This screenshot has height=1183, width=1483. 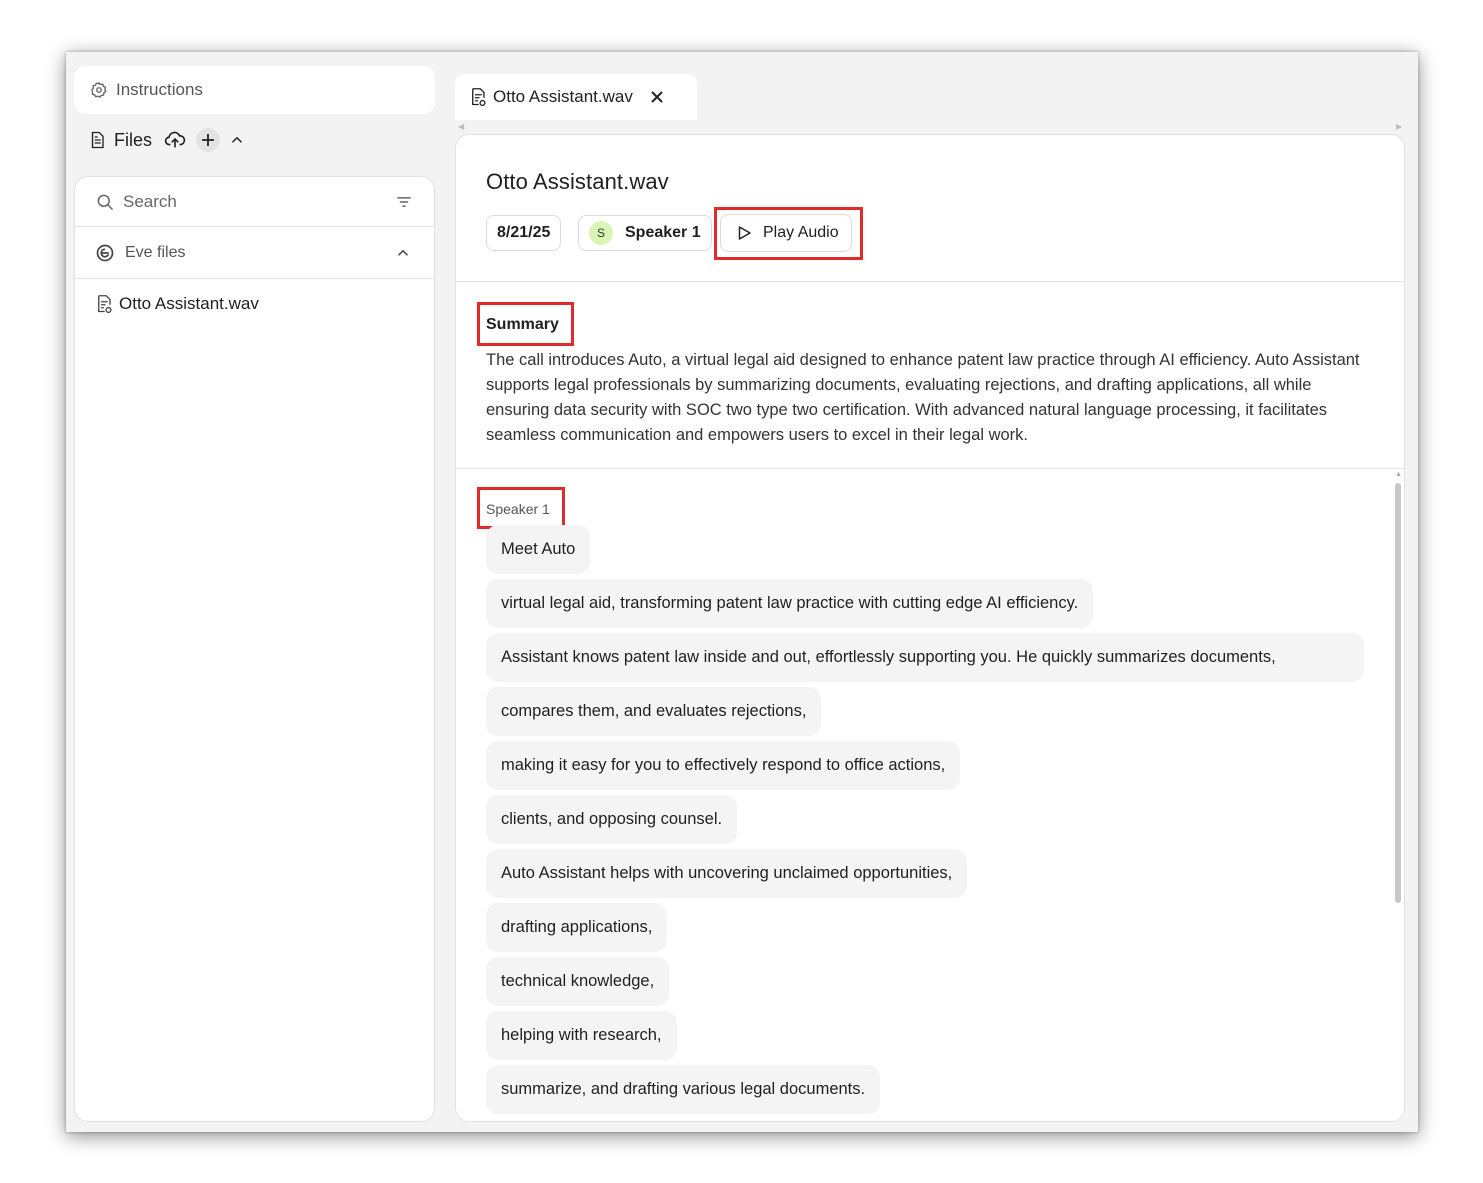 I want to click on date-text: 8/21/25, so click(x=524, y=232).